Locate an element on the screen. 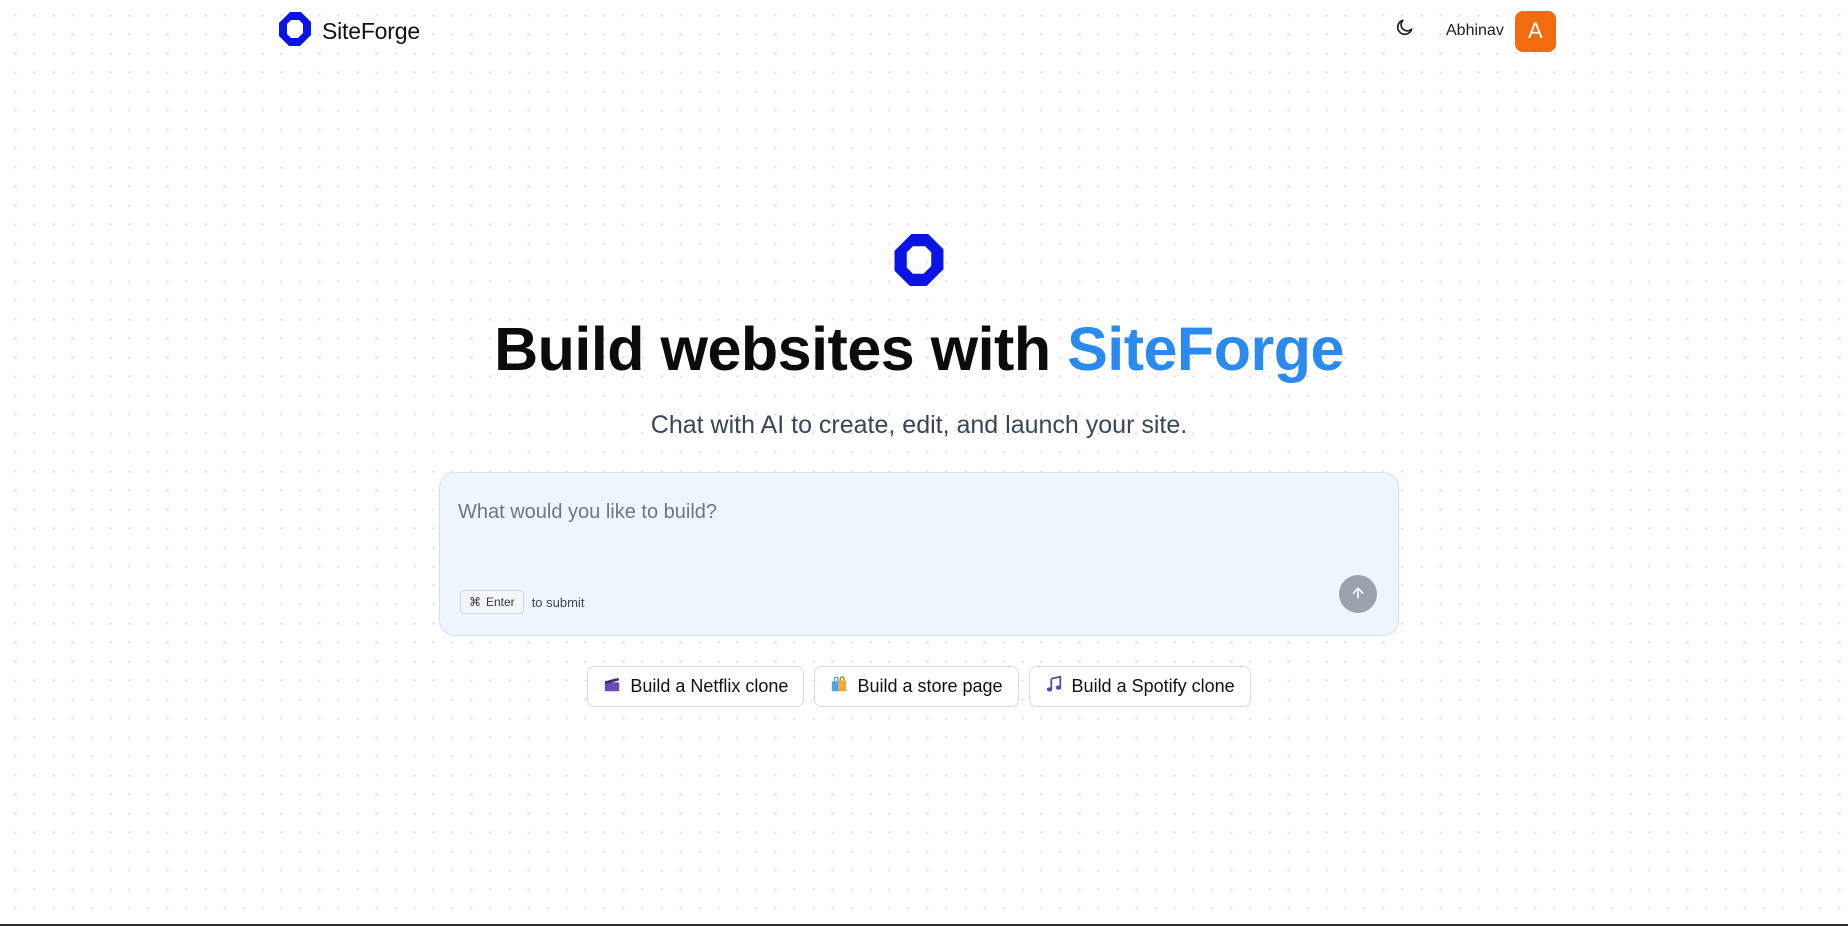  arrow-up-icon is located at coordinates (1358, 594).